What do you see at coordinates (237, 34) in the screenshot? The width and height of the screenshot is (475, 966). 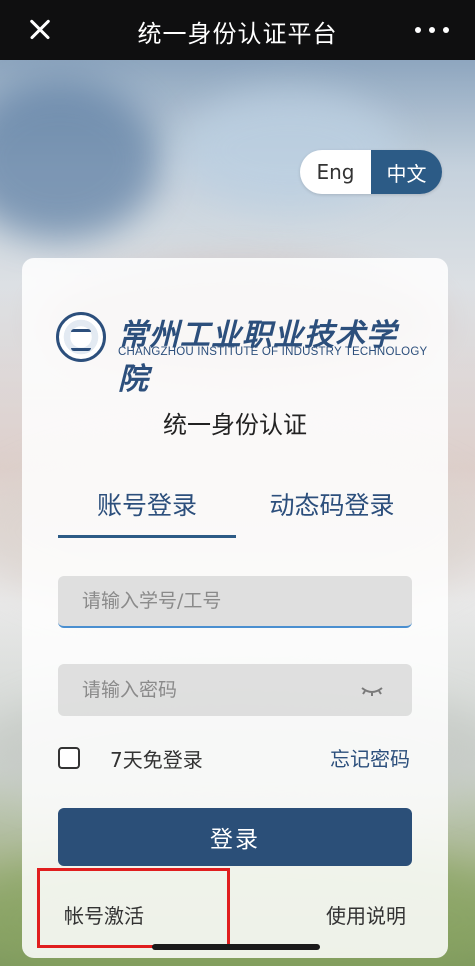 I see `page-title: 统一身份认证平台` at bounding box center [237, 34].